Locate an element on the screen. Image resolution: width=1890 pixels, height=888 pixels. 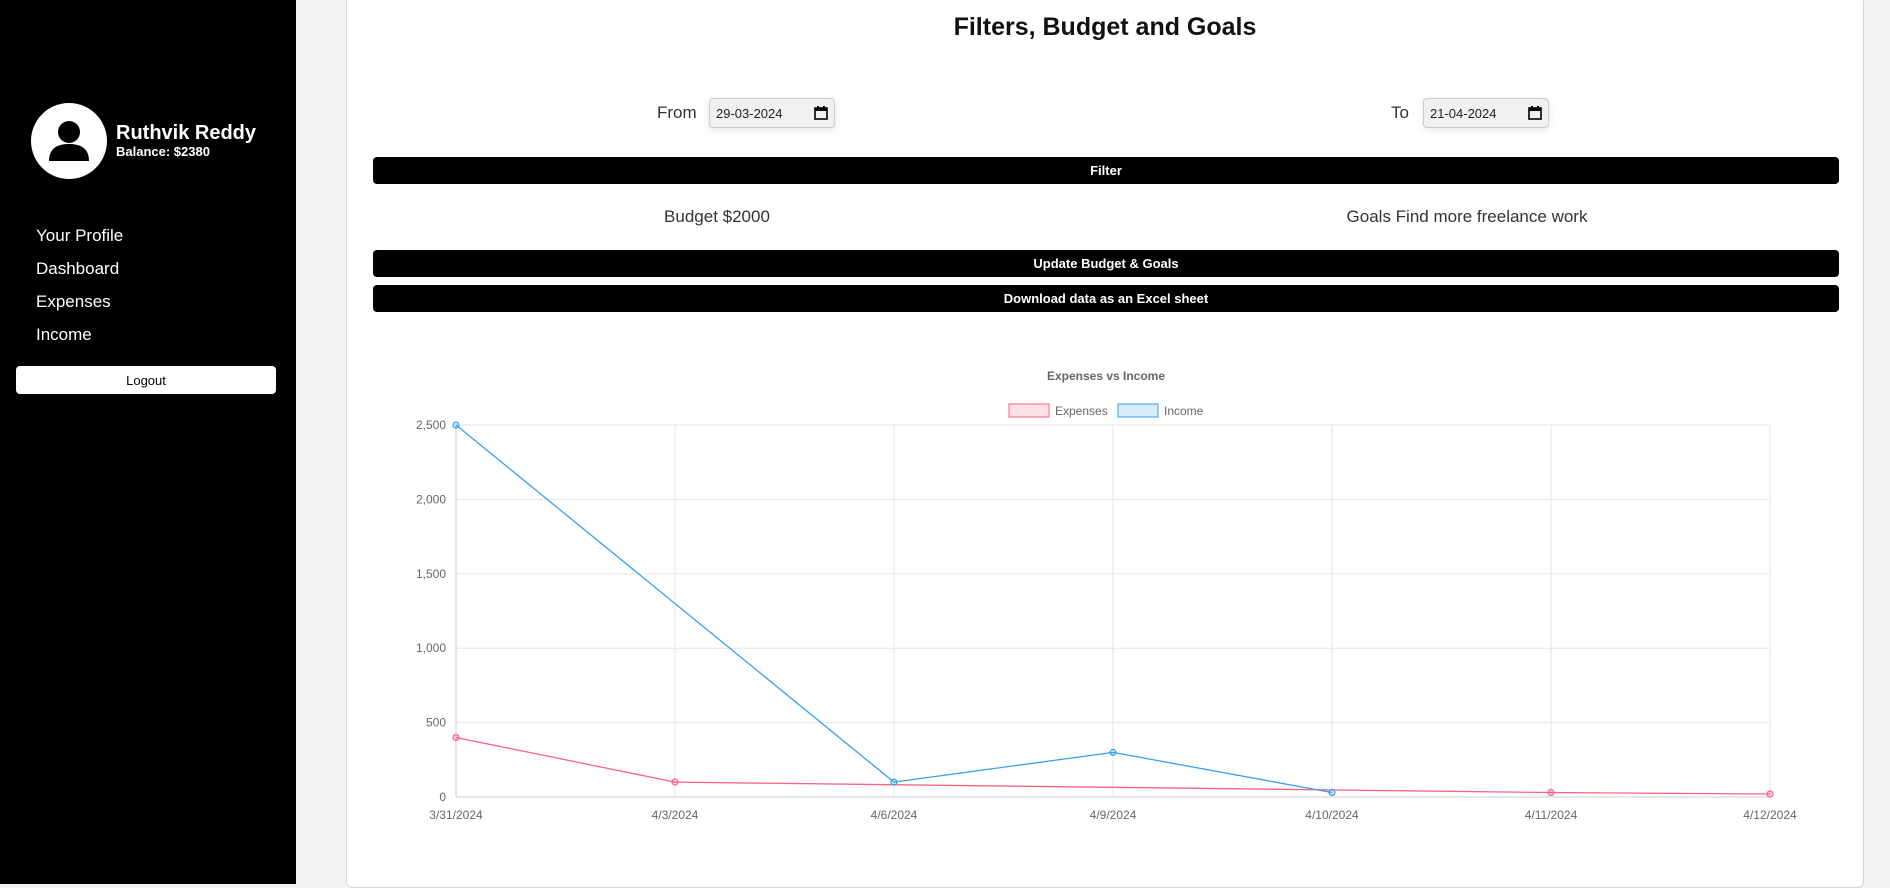
y-tick-label: 2,000 is located at coordinates (431, 499).